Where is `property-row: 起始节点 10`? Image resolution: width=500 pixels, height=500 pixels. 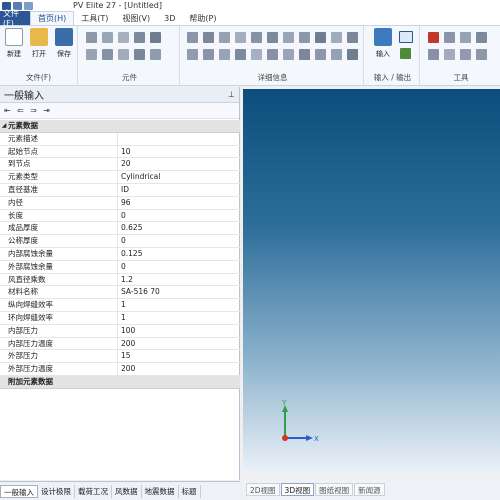
property-row: 起始节点 10 is located at coordinates (120, 152).